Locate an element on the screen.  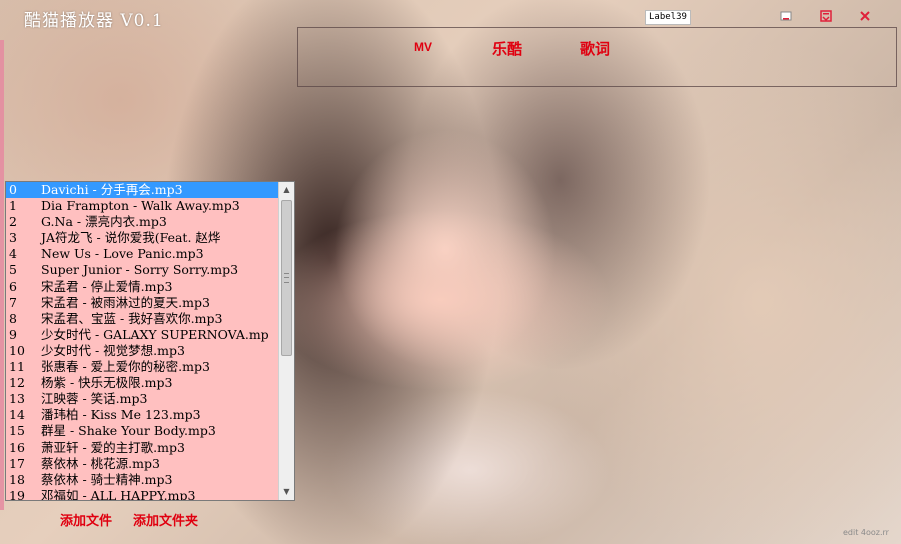
track-name: Super Junior - Sorry Sorry.mp3 is located at coordinates (140, 270).